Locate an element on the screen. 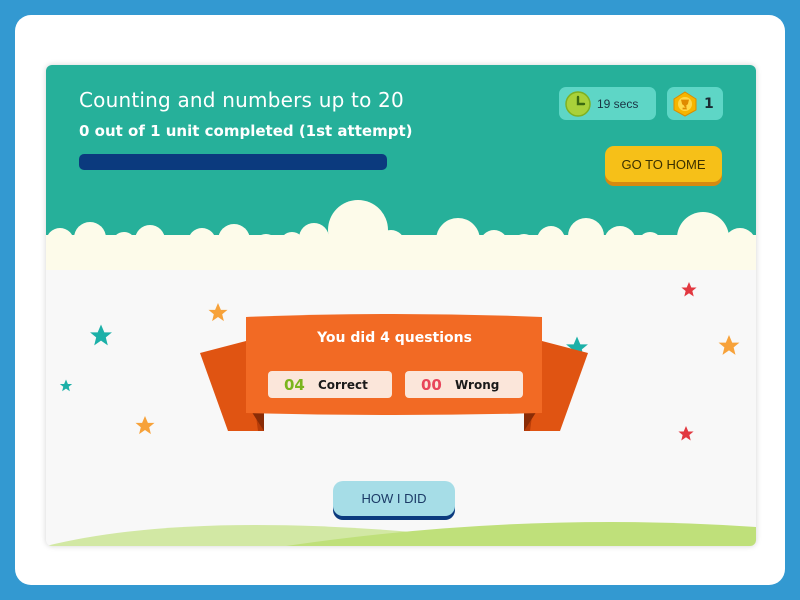 This screenshot has height=600, width=800. wrong-count-box: 00 Wrong is located at coordinates (464, 384).